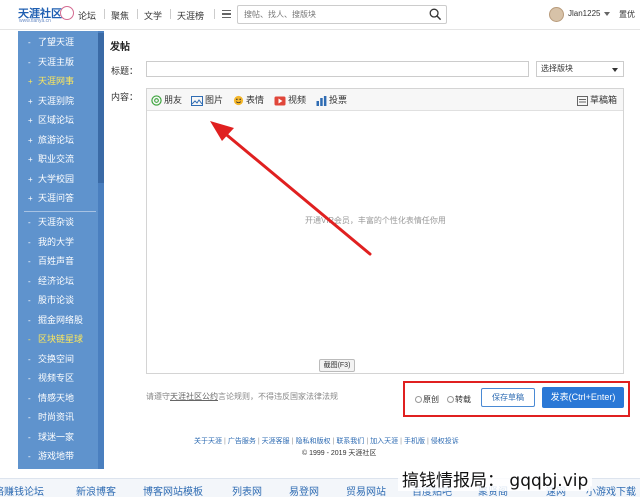 The height and width of the screenshot is (497, 640). I want to click on original-radio: 原创, so click(427, 399).